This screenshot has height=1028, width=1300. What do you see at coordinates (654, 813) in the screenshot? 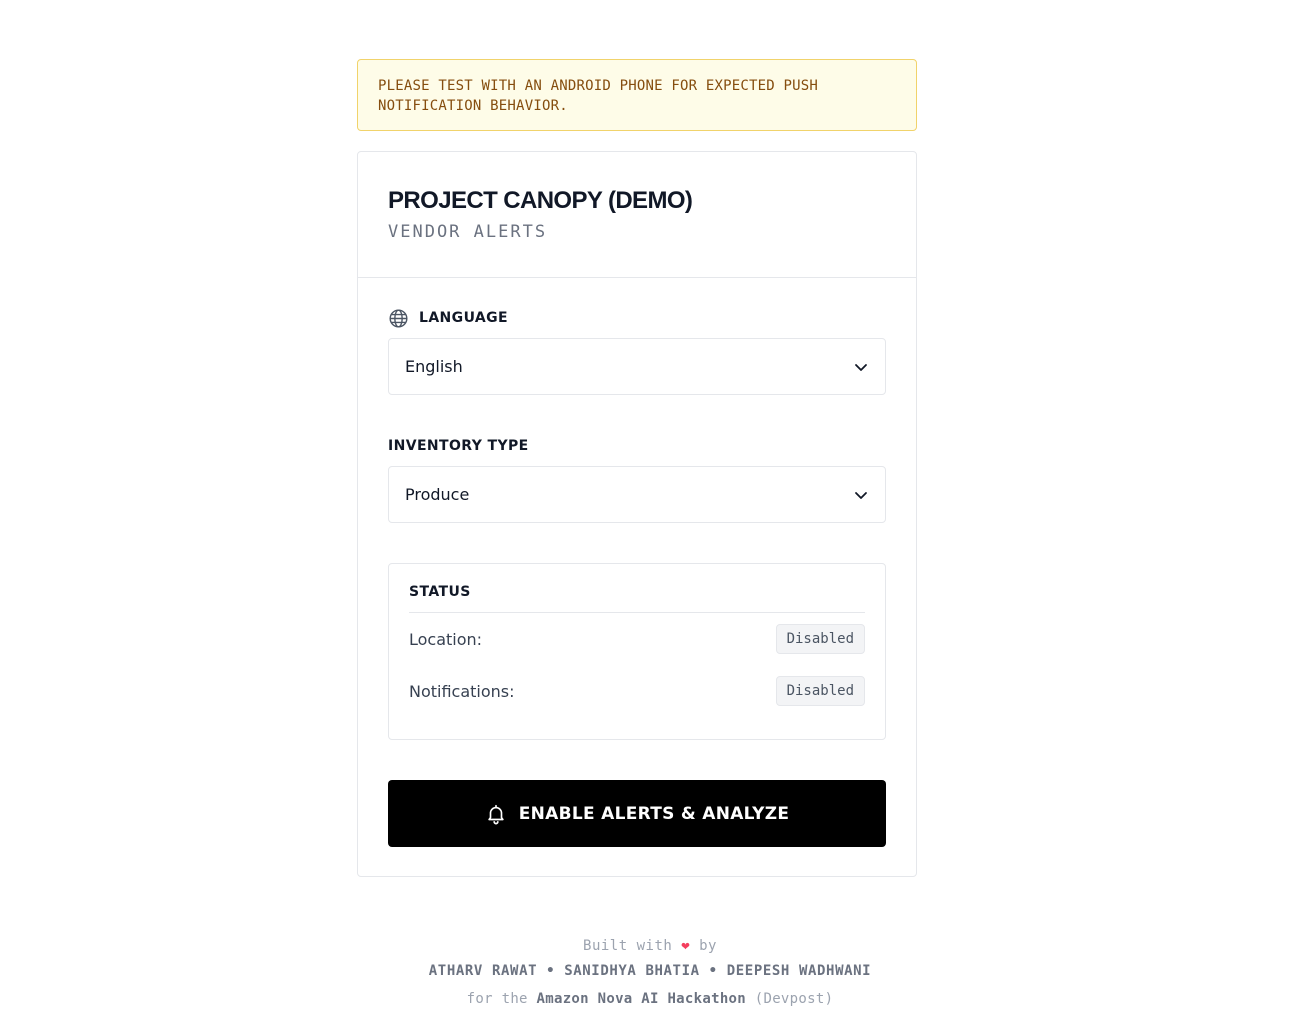
I see `enable-alerts-label: ENABLE ALERTS & ANALYZE` at bounding box center [654, 813].